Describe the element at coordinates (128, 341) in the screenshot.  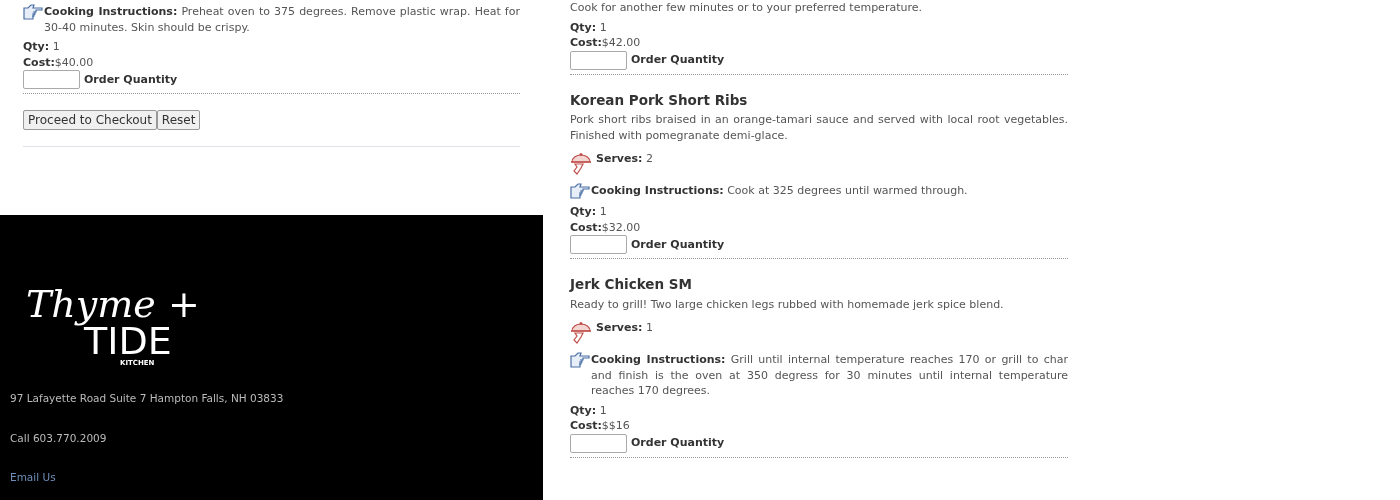
I see `logo-text: TIDE` at that location.